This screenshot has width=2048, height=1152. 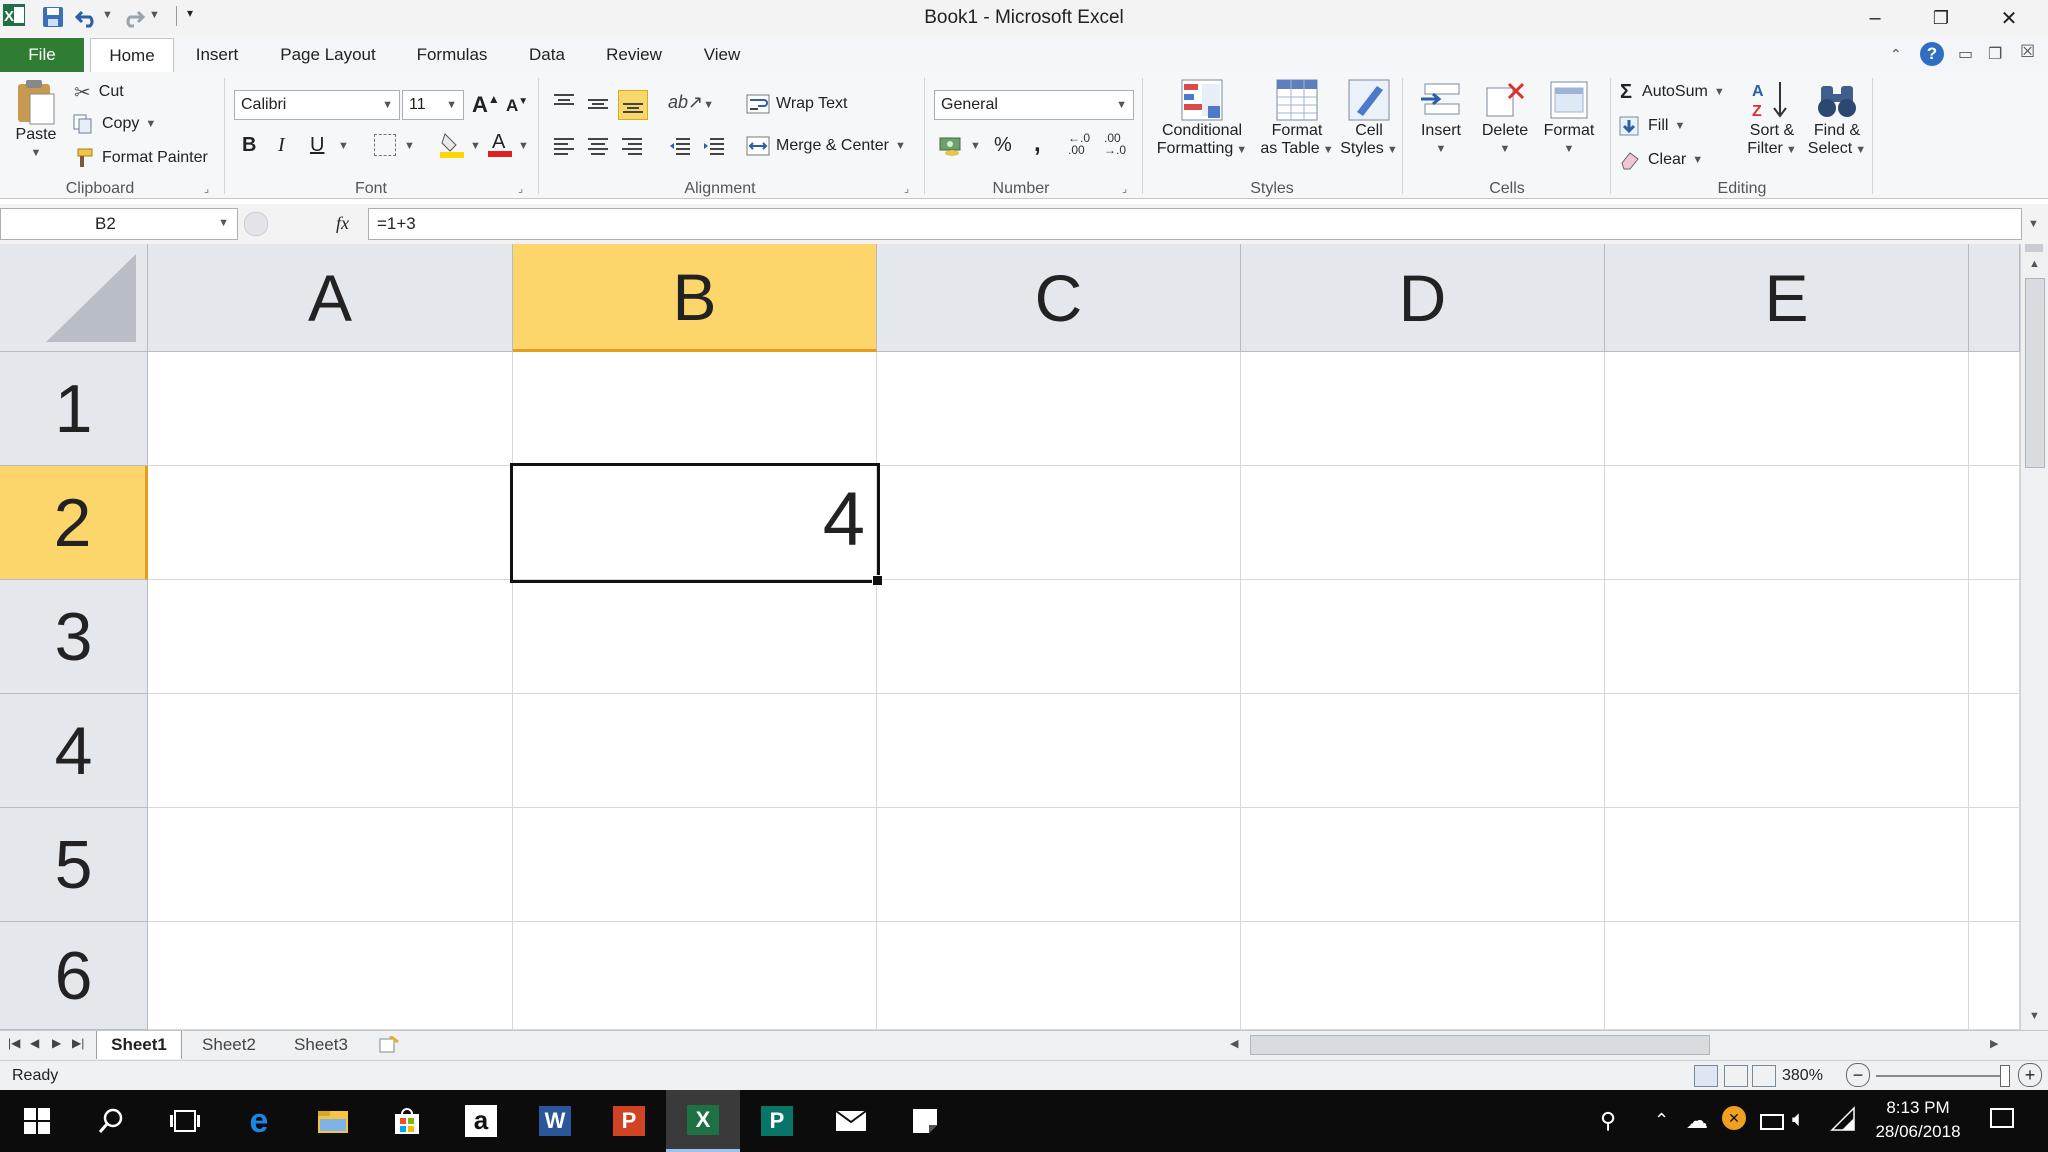 I want to click on expand-formula-bar-icon: ▼, so click(x=2033, y=224).